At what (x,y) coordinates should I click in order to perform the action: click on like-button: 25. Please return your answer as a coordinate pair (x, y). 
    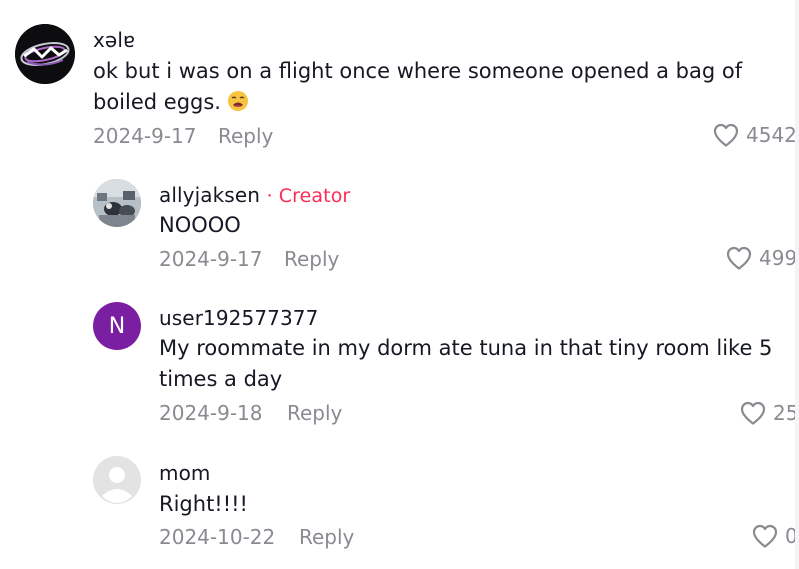
    Looking at the image, I should click on (768, 413).